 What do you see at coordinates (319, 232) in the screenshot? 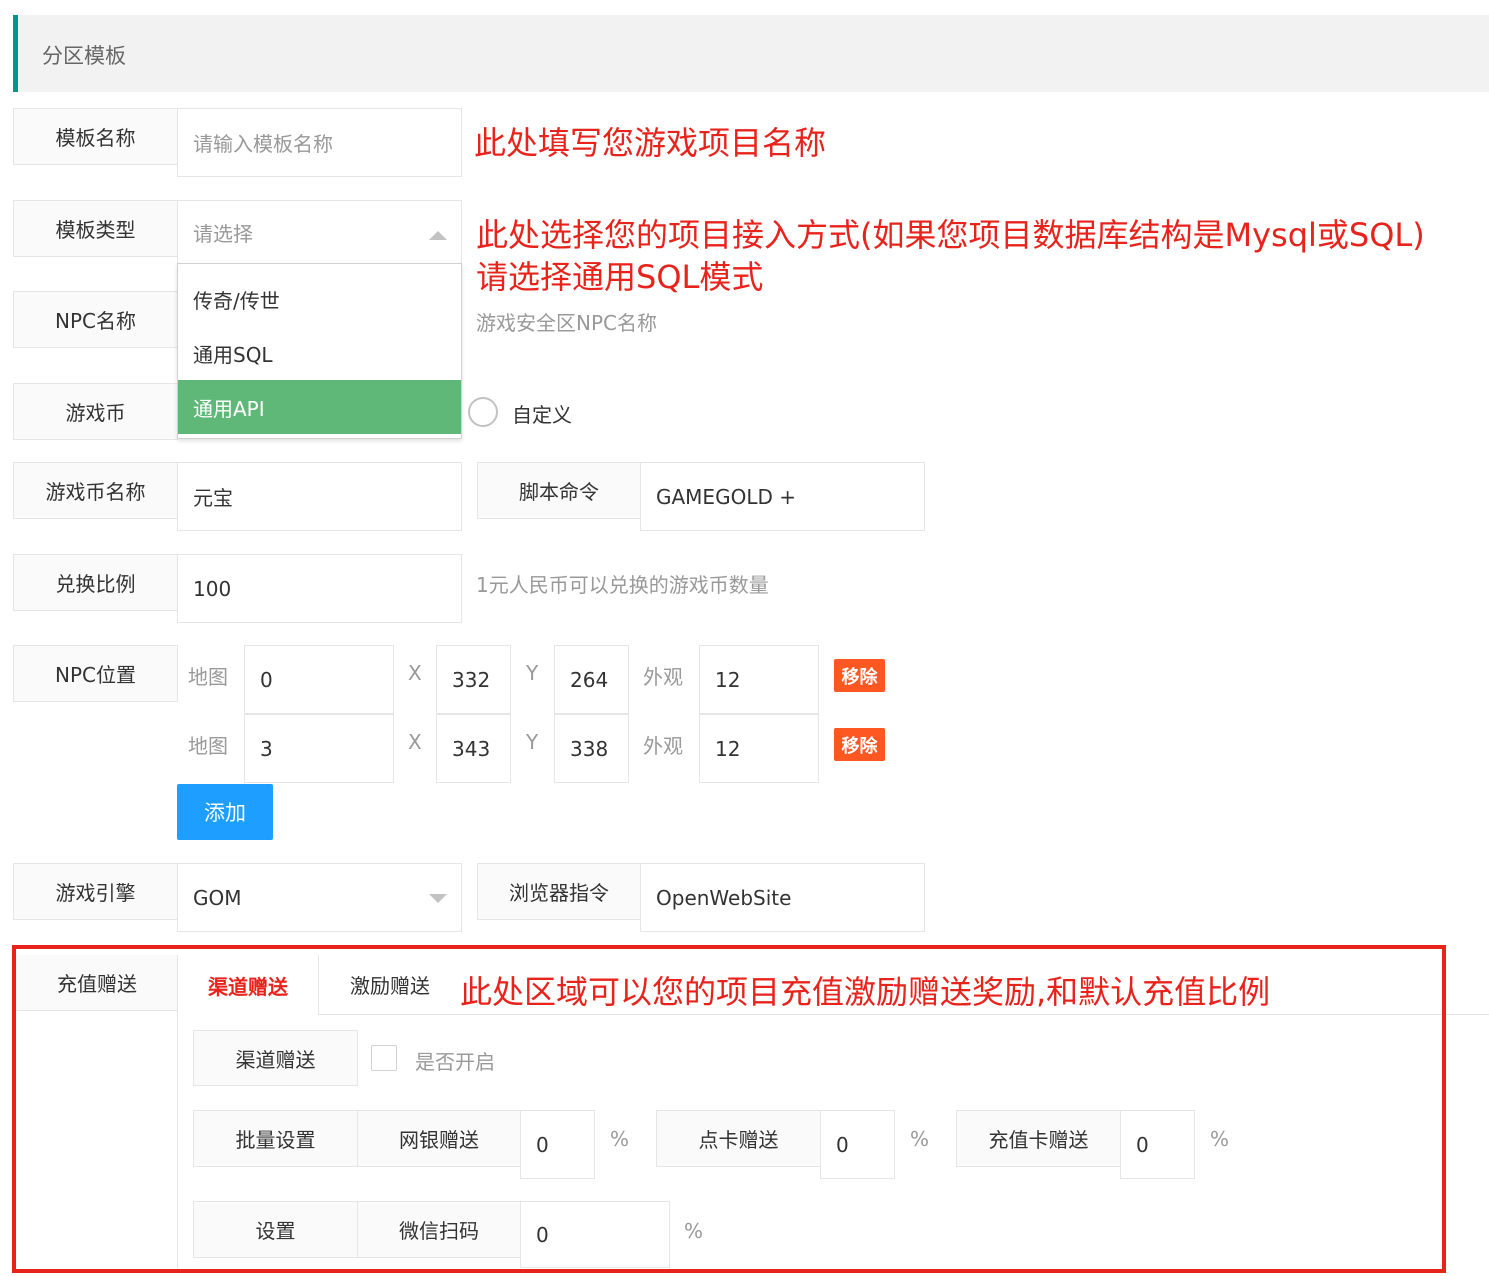
I see `template-type-select: 请选择` at bounding box center [319, 232].